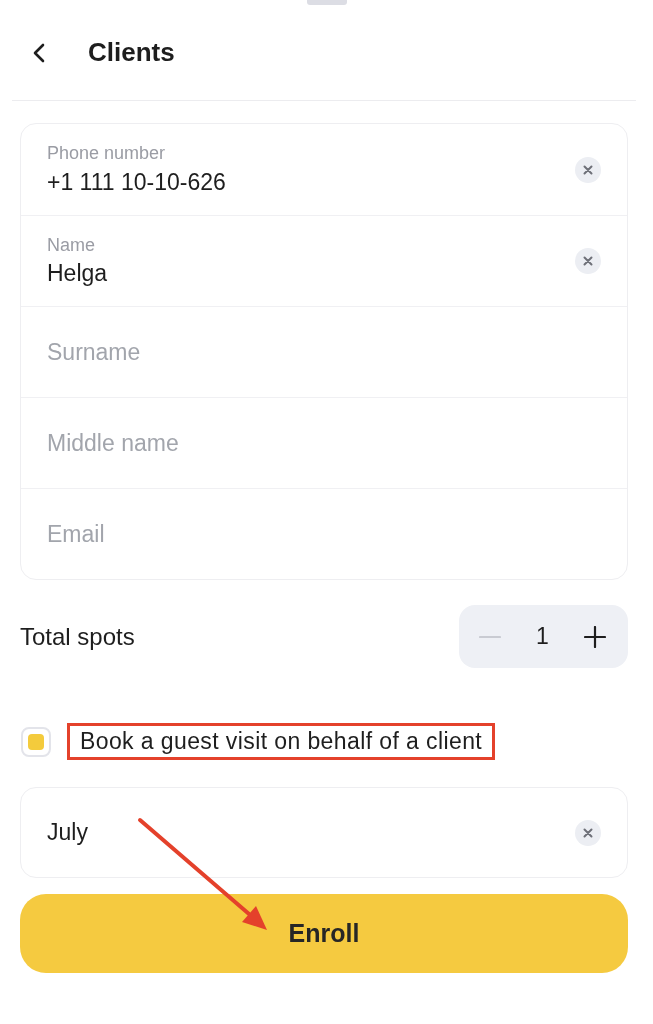 The width and height of the screenshot is (653, 1024). What do you see at coordinates (36, 741) in the screenshot?
I see `checkbox` at bounding box center [36, 741].